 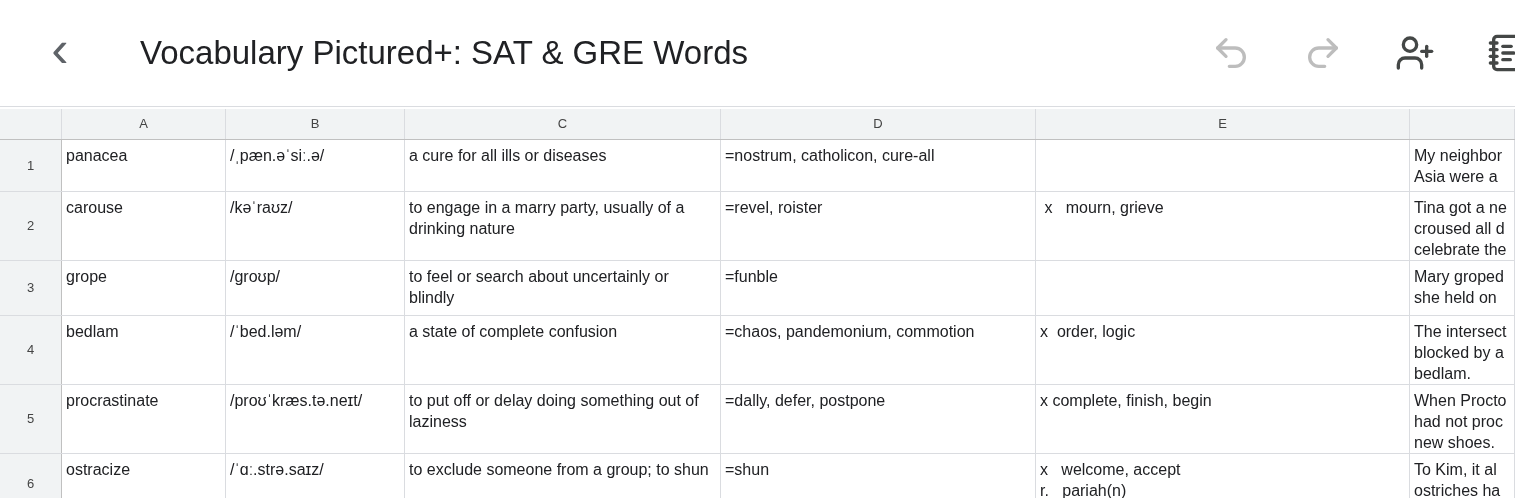 I want to click on table-cell: a cure for all ills or diseases, so click(x=508, y=155).